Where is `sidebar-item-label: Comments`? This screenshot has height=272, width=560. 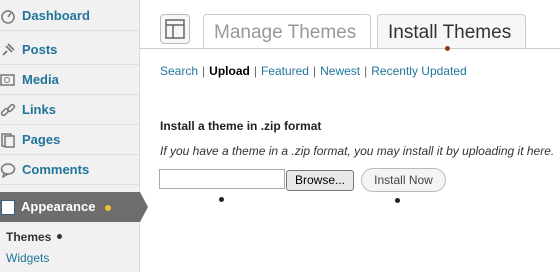
sidebar-item-label: Comments is located at coordinates (56, 169).